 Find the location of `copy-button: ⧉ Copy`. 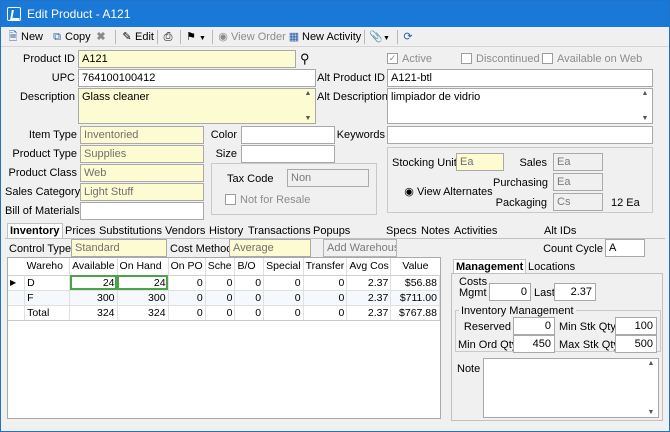

copy-button: ⧉ Copy is located at coordinates (71, 37).